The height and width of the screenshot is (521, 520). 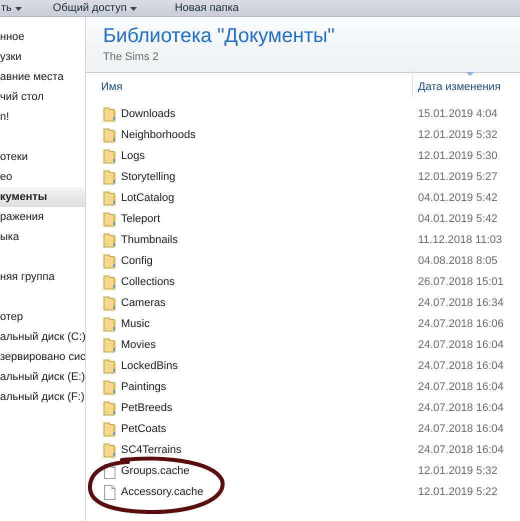 What do you see at coordinates (42, 197) in the screenshot?
I see `navigation-item: кументы` at bounding box center [42, 197].